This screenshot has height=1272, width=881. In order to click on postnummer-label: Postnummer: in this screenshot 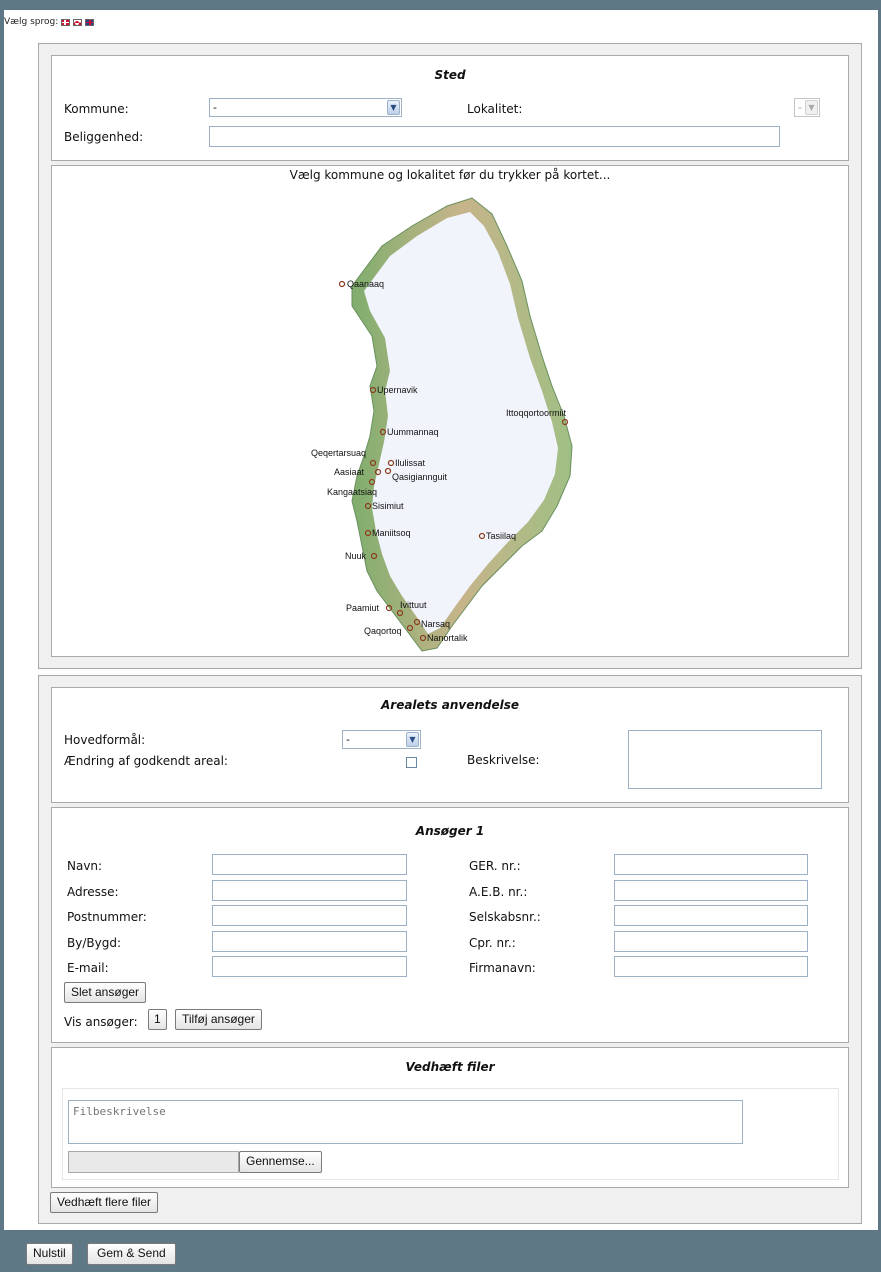, I will do `click(107, 917)`.